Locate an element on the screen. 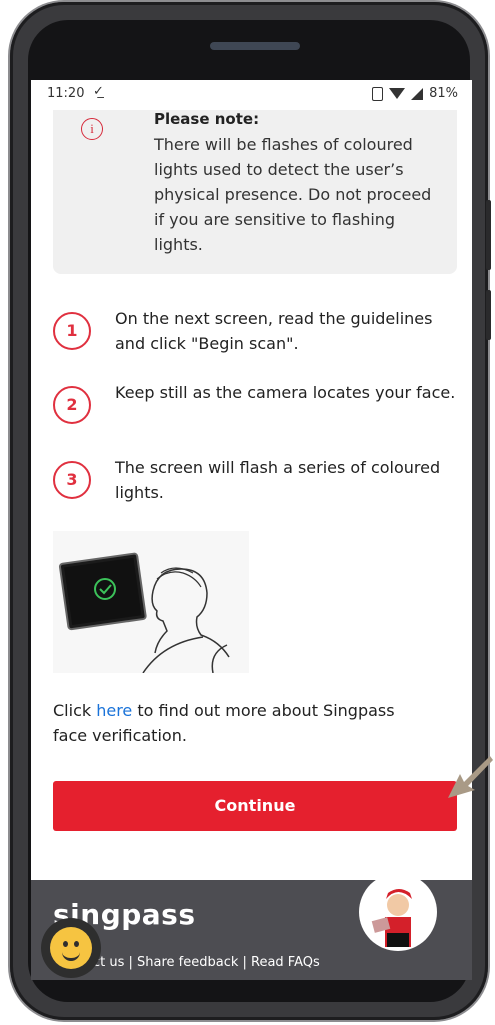 This screenshot has height=1025, width=495. vibrate-icon is located at coordinates (378, 93).